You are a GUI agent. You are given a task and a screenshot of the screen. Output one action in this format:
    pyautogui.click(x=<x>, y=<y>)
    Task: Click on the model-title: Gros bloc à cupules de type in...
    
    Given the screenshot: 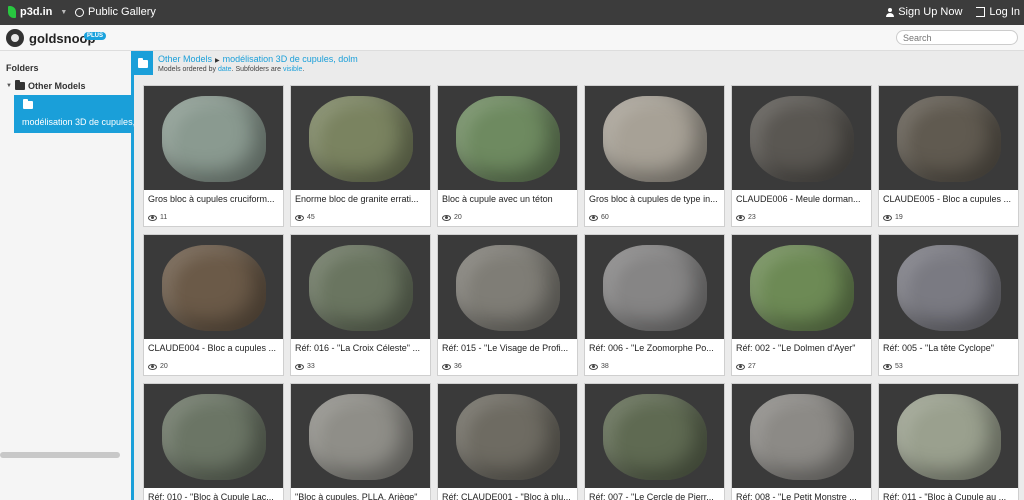 What is the action you would take?
    pyautogui.click(x=655, y=199)
    